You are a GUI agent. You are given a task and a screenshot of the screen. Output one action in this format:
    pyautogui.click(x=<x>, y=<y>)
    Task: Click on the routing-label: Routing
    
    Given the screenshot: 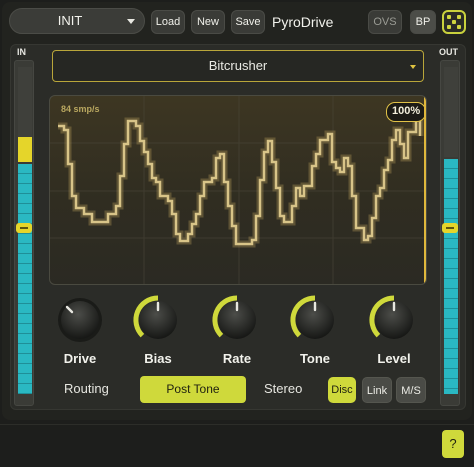 What is the action you would take?
    pyautogui.click(x=86, y=388)
    